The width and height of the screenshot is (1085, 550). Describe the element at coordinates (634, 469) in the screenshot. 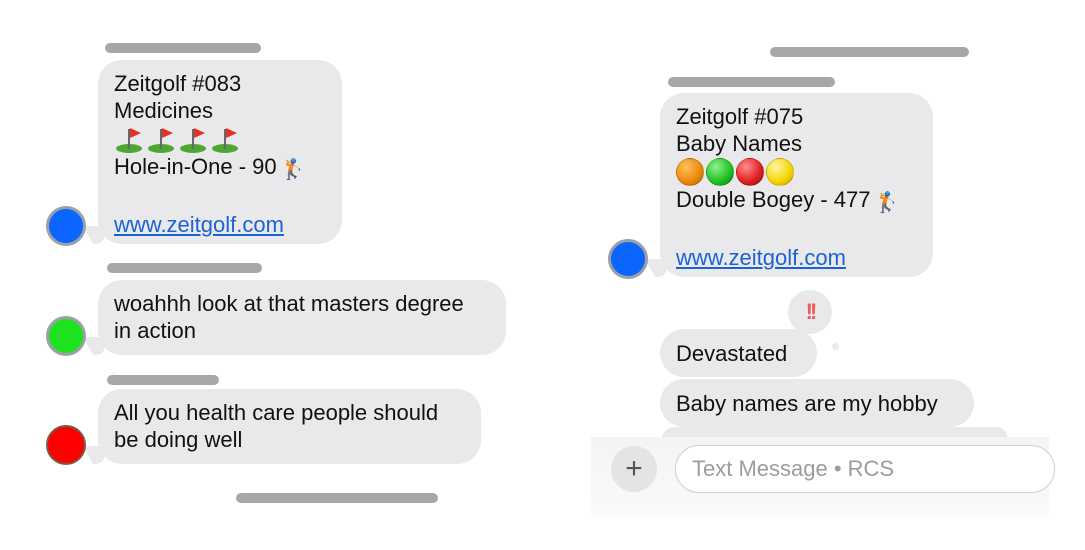

I see `plus-icon: +` at that location.